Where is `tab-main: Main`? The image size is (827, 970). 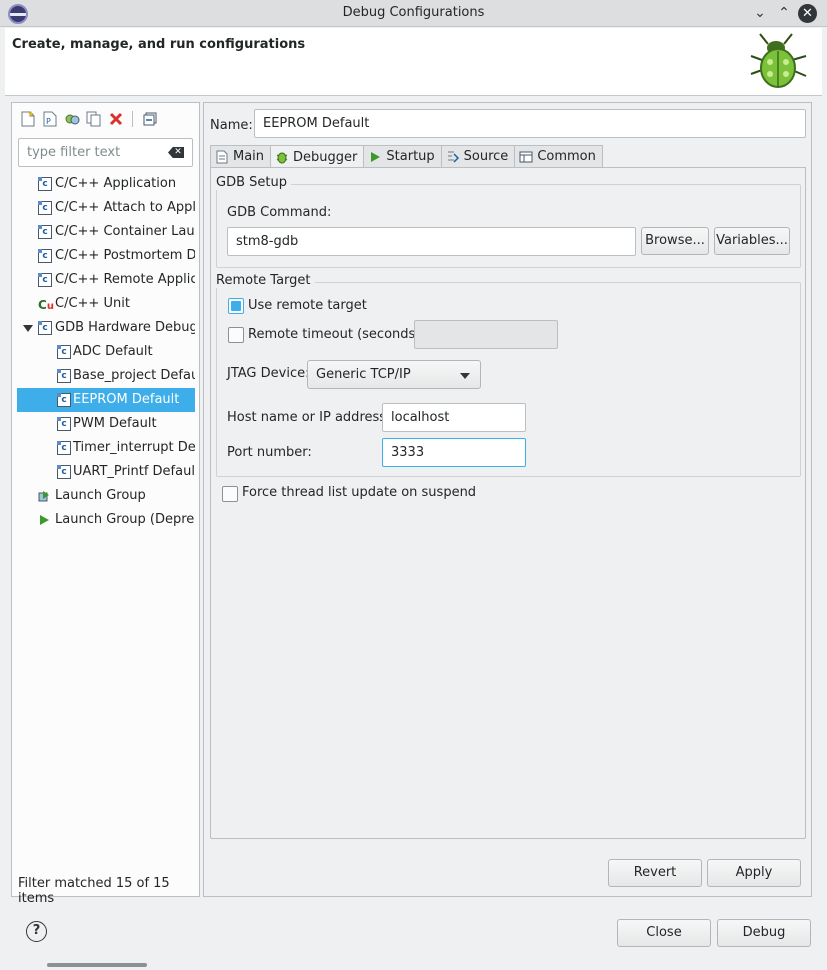
tab-main: Main is located at coordinates (241, 156).